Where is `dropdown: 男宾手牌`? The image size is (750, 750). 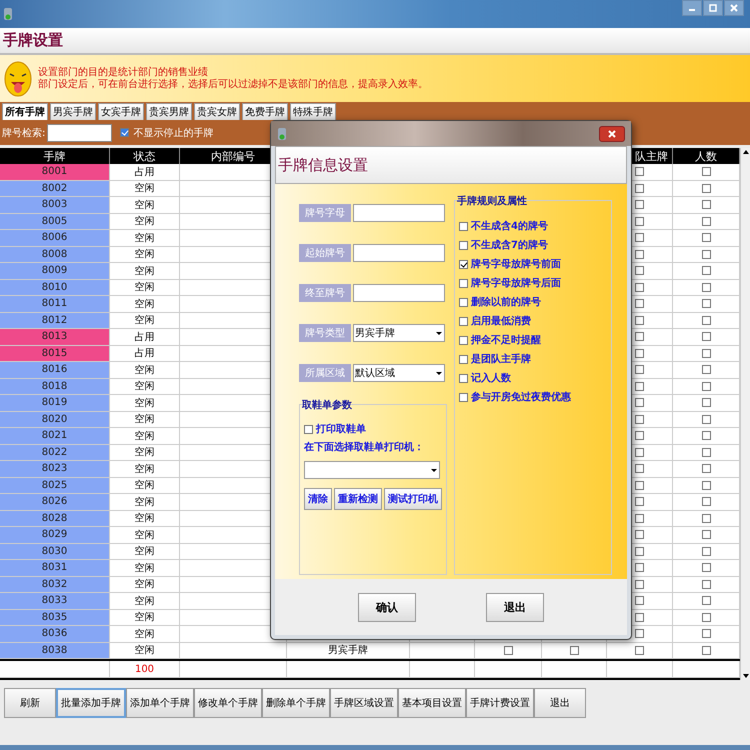
dropdown: 男宾手牌 is located at coordinates (399, 333).